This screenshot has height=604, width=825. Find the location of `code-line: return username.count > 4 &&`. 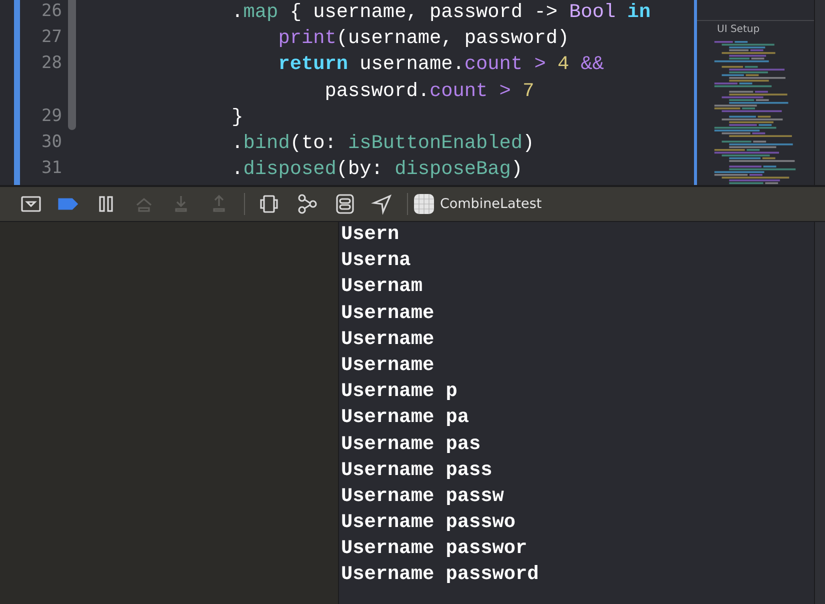

code-line: return username.count > 4 && is located at coordinates (441, 64).